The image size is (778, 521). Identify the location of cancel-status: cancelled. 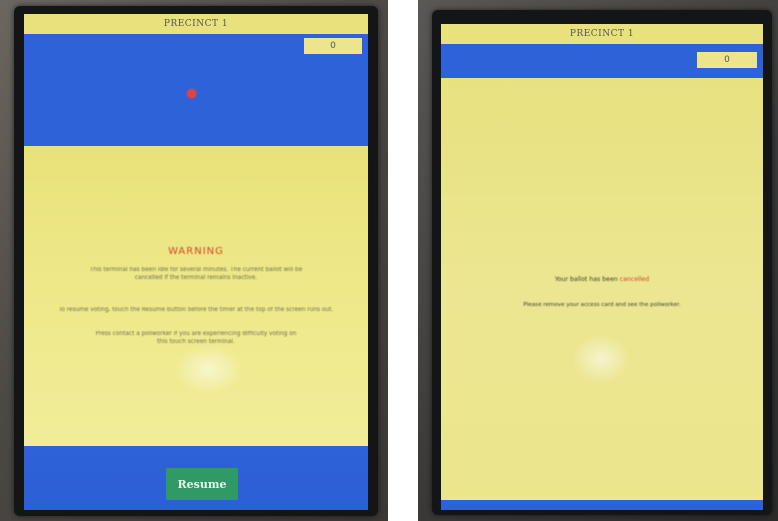
(634, 279).